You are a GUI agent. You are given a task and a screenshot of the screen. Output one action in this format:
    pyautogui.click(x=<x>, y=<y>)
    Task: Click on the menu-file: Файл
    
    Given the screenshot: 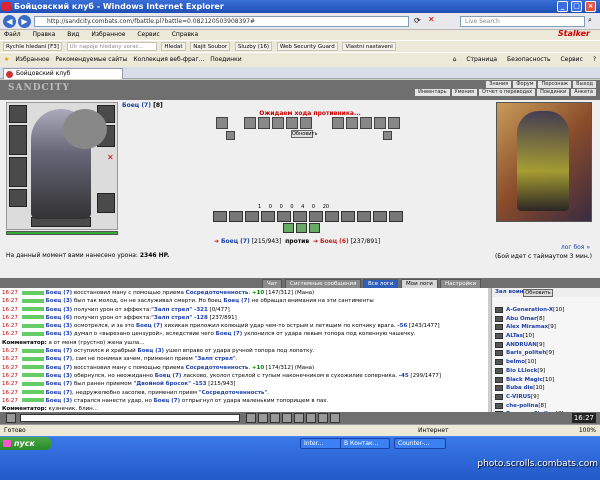 What is the action you would take?
    pyautogui.click(x=12, y=34)
    